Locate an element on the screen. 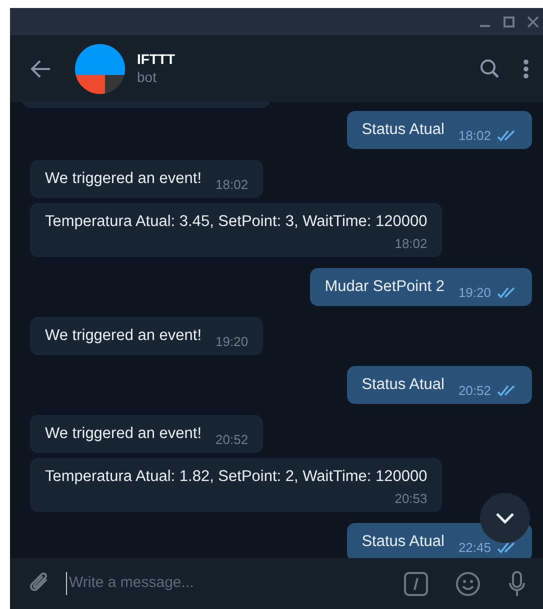  message-text: Temperatura Atual: 1.82, SetPoint: 2, WaitTime: 120000 is located at coordinates (236, 477).